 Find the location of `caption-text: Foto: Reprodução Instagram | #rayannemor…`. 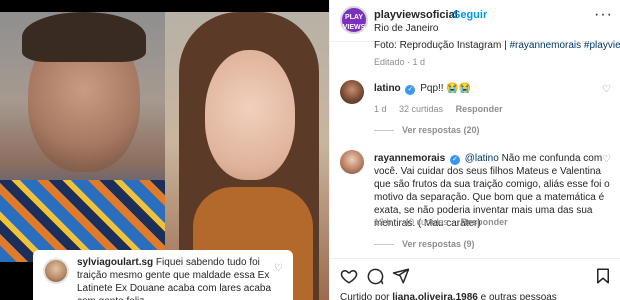

caption-text: Foto: Reprodução Instagram | #rayannemor… is located at coordinates (497, 45).